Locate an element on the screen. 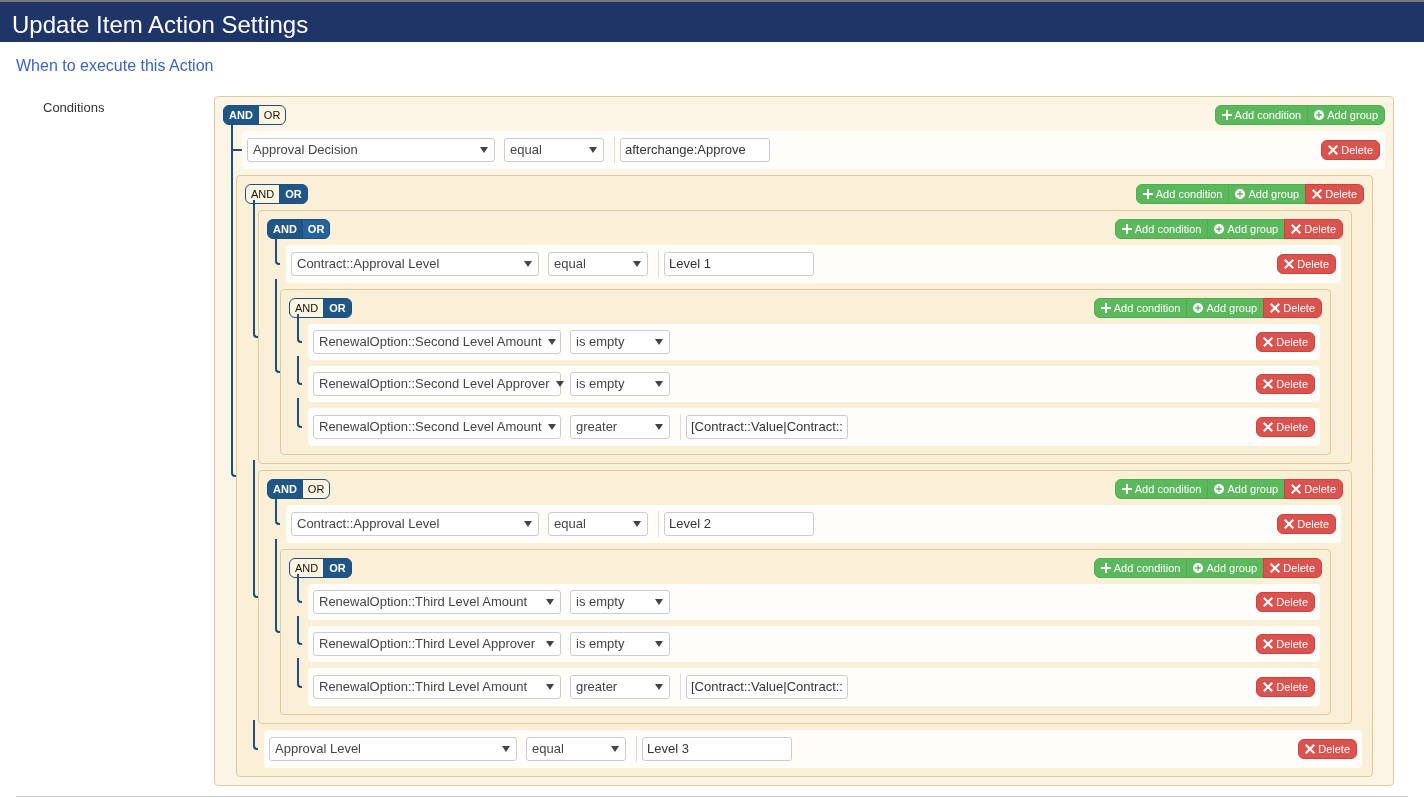 The image size is (1424, 798). field-select: Approval Decision is located at coordinates (371, 150).